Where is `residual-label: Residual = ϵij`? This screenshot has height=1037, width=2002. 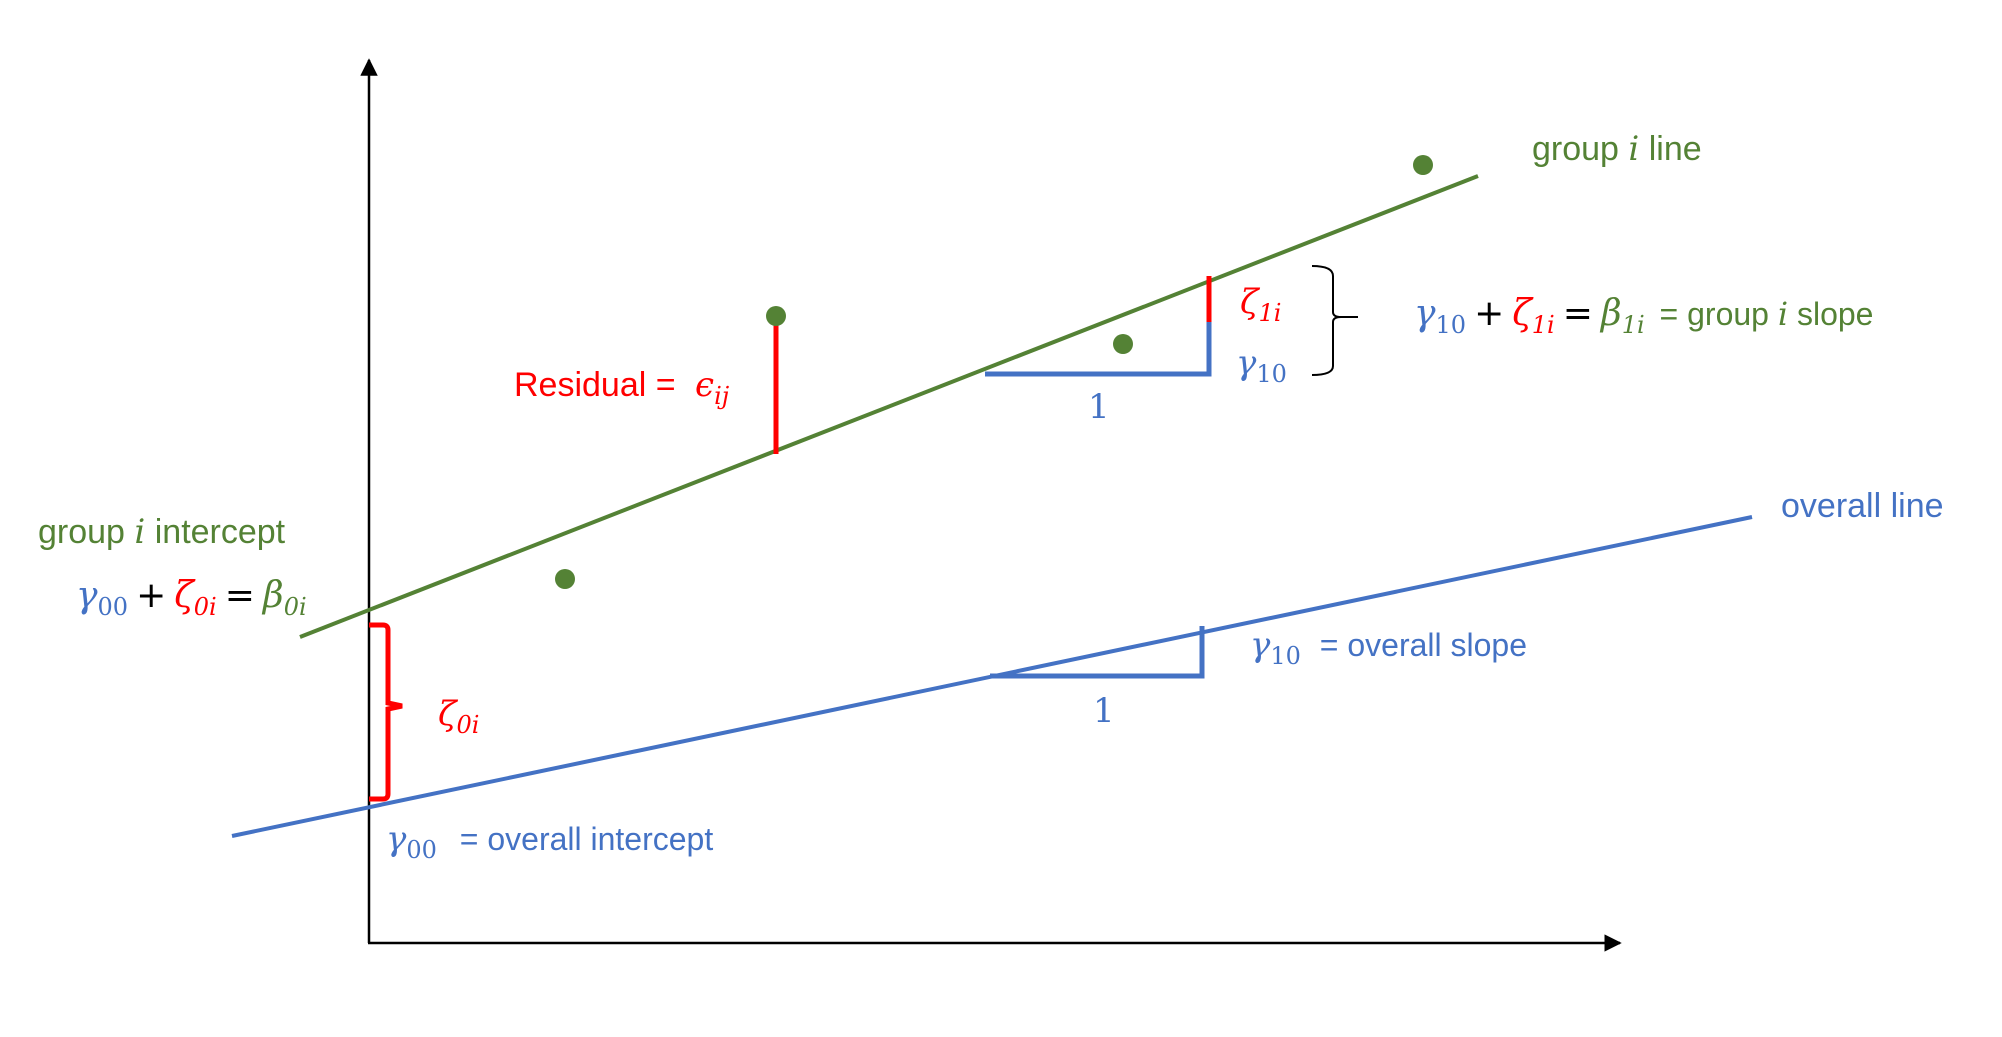 residual-label: Residual = ϵij is located at coordinates (621, 388).